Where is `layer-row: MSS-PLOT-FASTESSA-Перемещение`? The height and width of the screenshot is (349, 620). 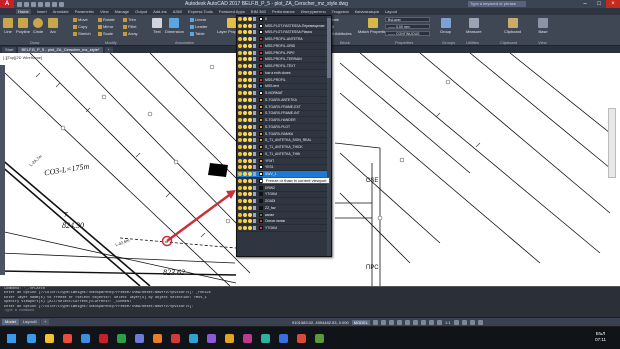 layer-row: MSS-PLOT-FASTESSA-Перемещение is located at coordinates (284, 26).